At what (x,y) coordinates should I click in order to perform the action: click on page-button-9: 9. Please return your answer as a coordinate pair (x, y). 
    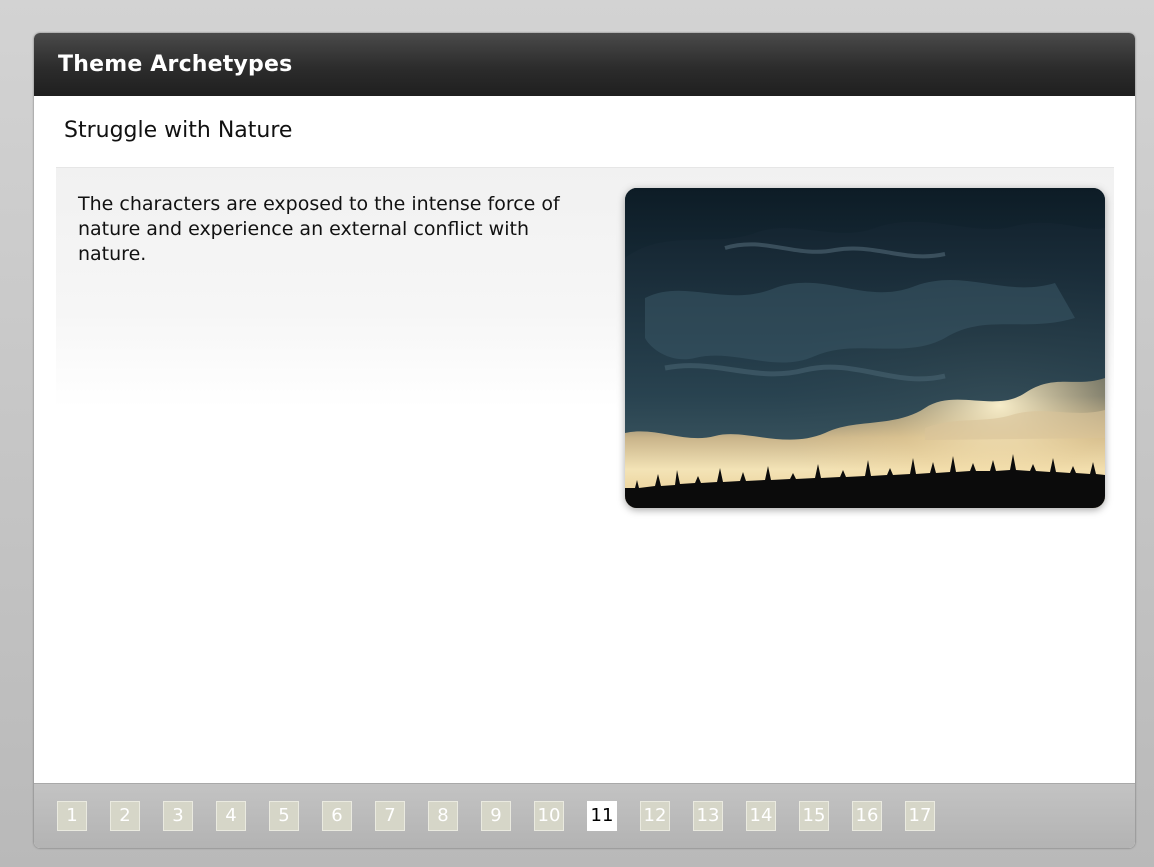
    Looking at the image, I should click on (496, 816).